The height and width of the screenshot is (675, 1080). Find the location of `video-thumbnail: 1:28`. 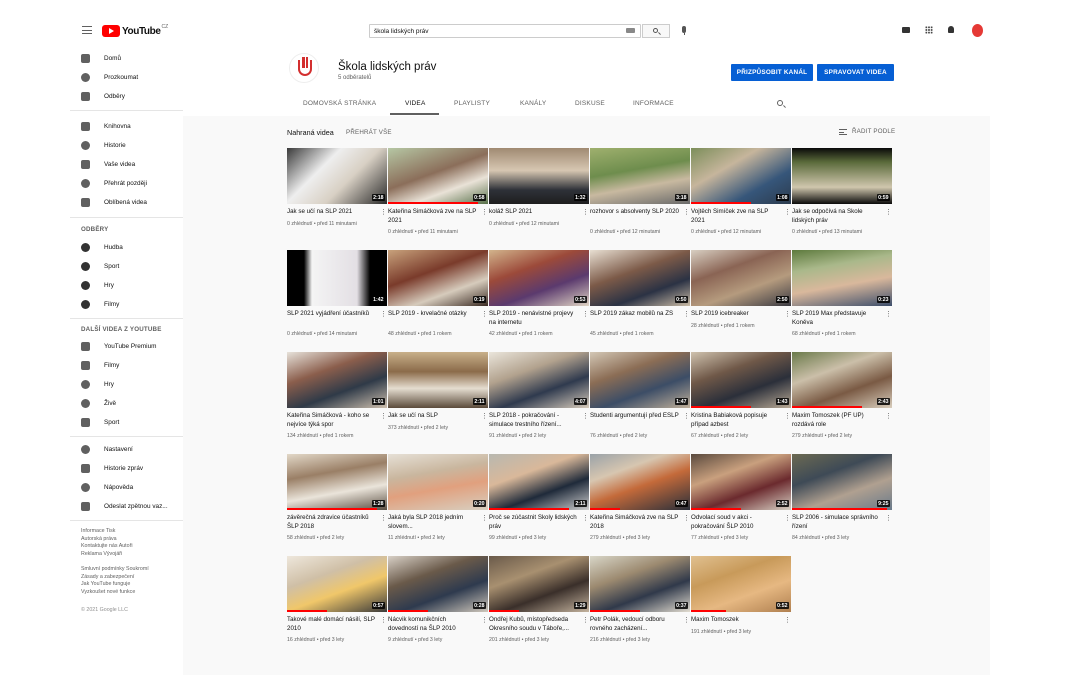

video-thumbnail: 1:28 is located at coordinates (337, 482).